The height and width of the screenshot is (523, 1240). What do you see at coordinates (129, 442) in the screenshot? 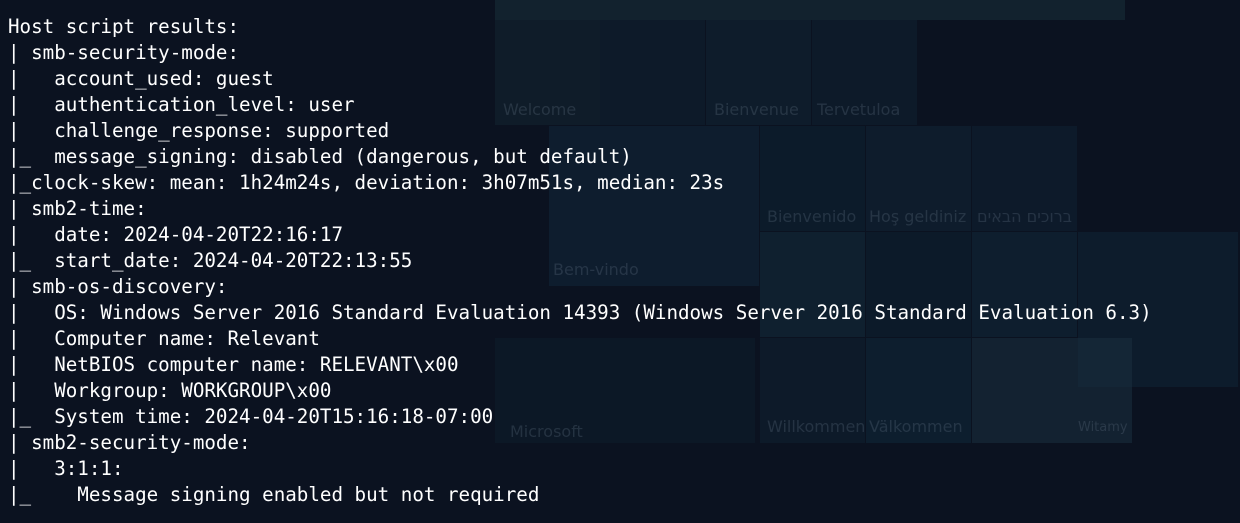
I see `terminal-line: | smb2-security-mode:` at bounding box center [129, 442].